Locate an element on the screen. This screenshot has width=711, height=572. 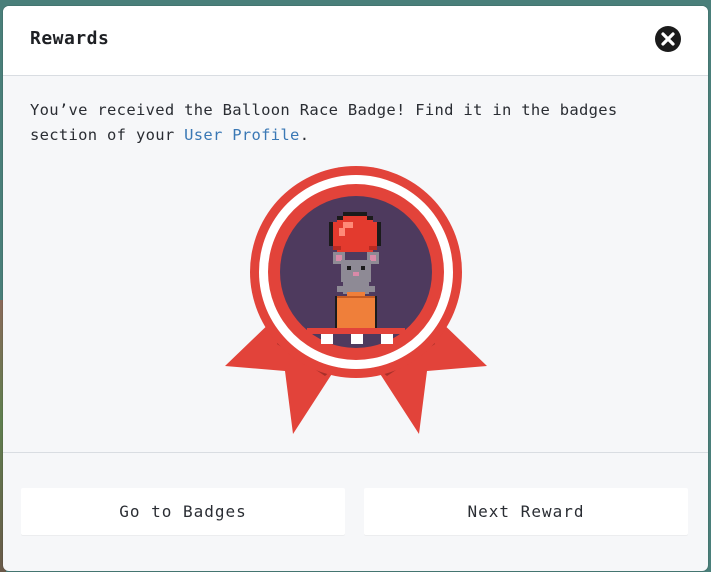
user-profile-link: User Profile is located at coordinates (242, 135).